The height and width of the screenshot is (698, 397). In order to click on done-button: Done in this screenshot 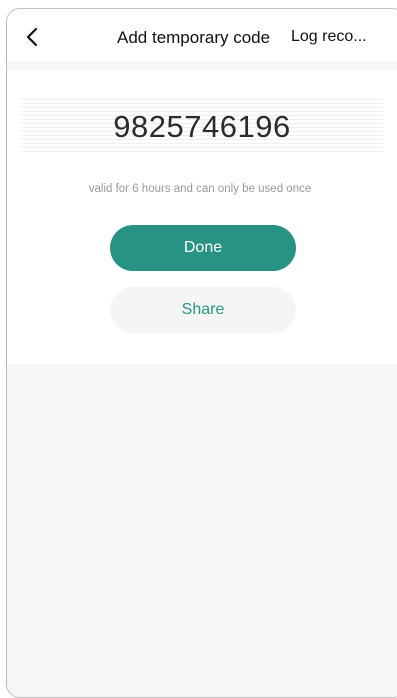, I will do `click(203, 248)`.